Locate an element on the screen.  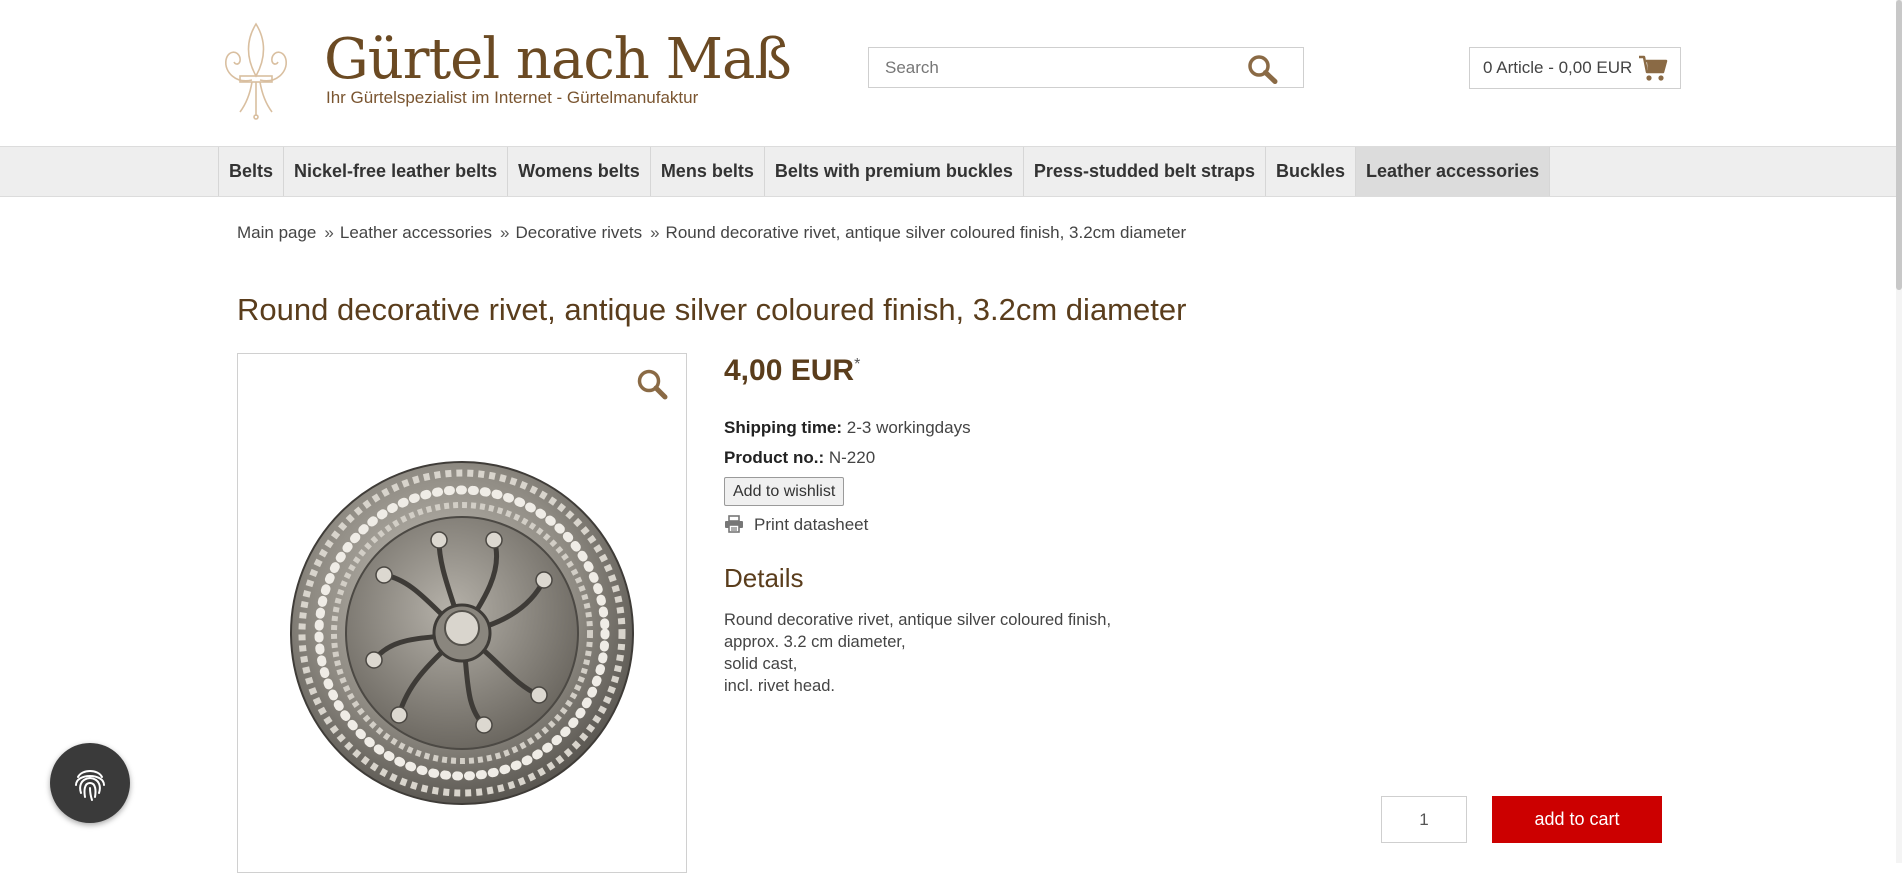
printer-icon is located at coordinates (734, 524).